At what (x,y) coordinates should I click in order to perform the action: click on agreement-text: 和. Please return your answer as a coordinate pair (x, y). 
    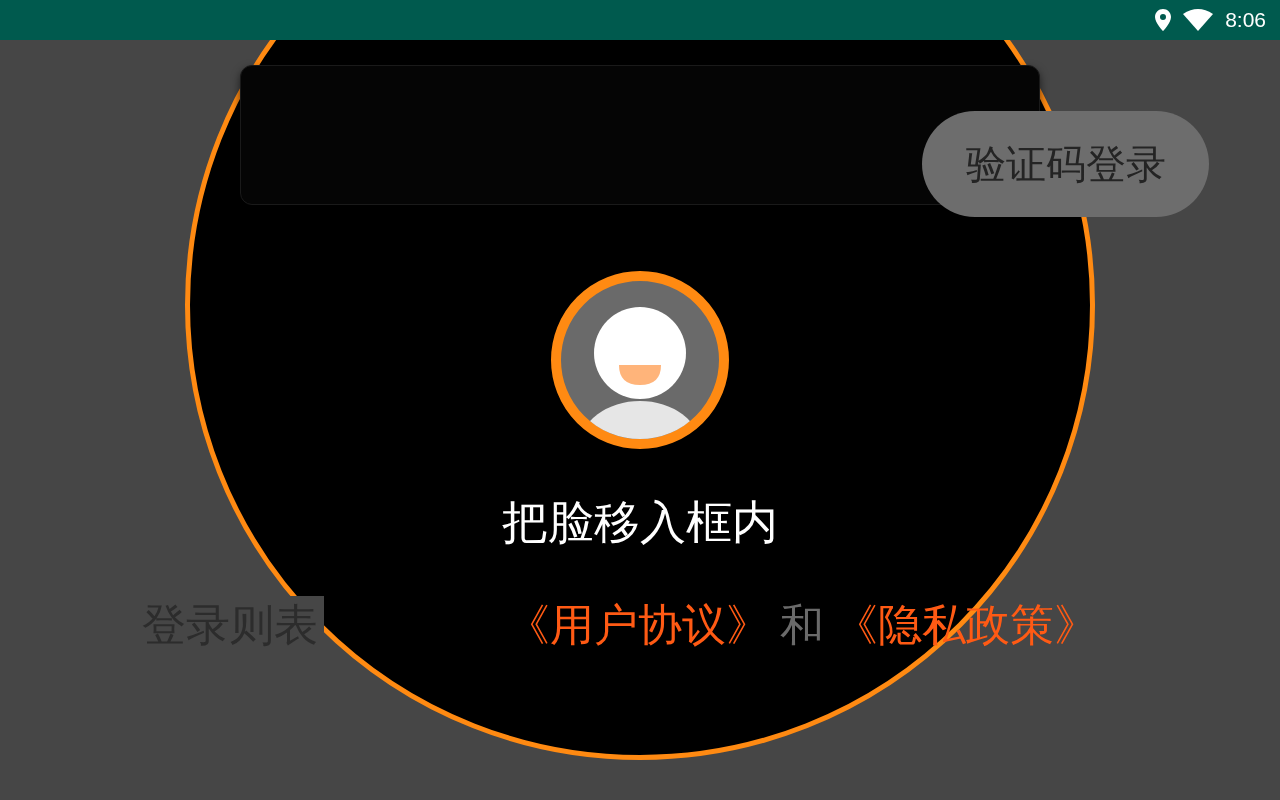
    Looking at the image, I should click on (802, 625).